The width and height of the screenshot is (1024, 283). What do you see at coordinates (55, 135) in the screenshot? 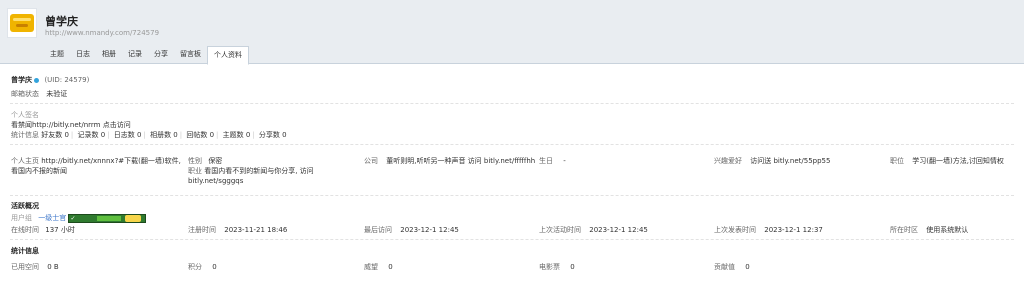
I see `stat-friends: 好友数 0` at bounding box center [55, 135].